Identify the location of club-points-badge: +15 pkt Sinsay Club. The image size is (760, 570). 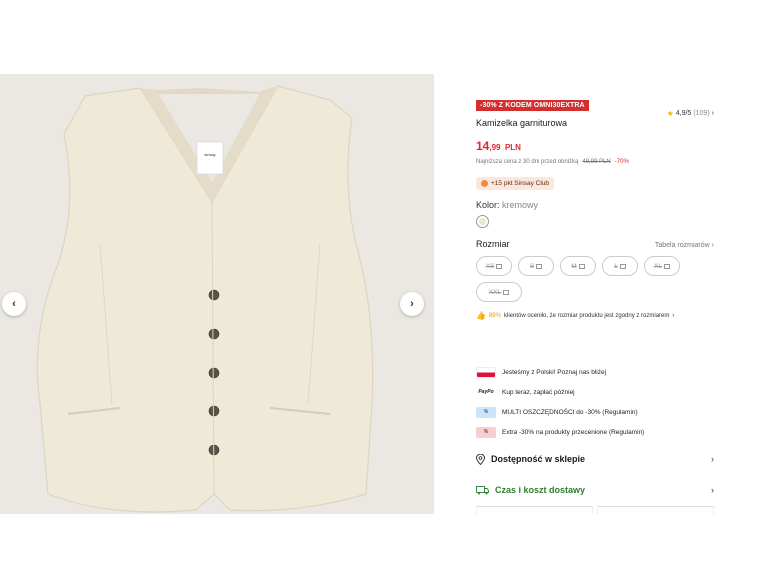
(515, 183).